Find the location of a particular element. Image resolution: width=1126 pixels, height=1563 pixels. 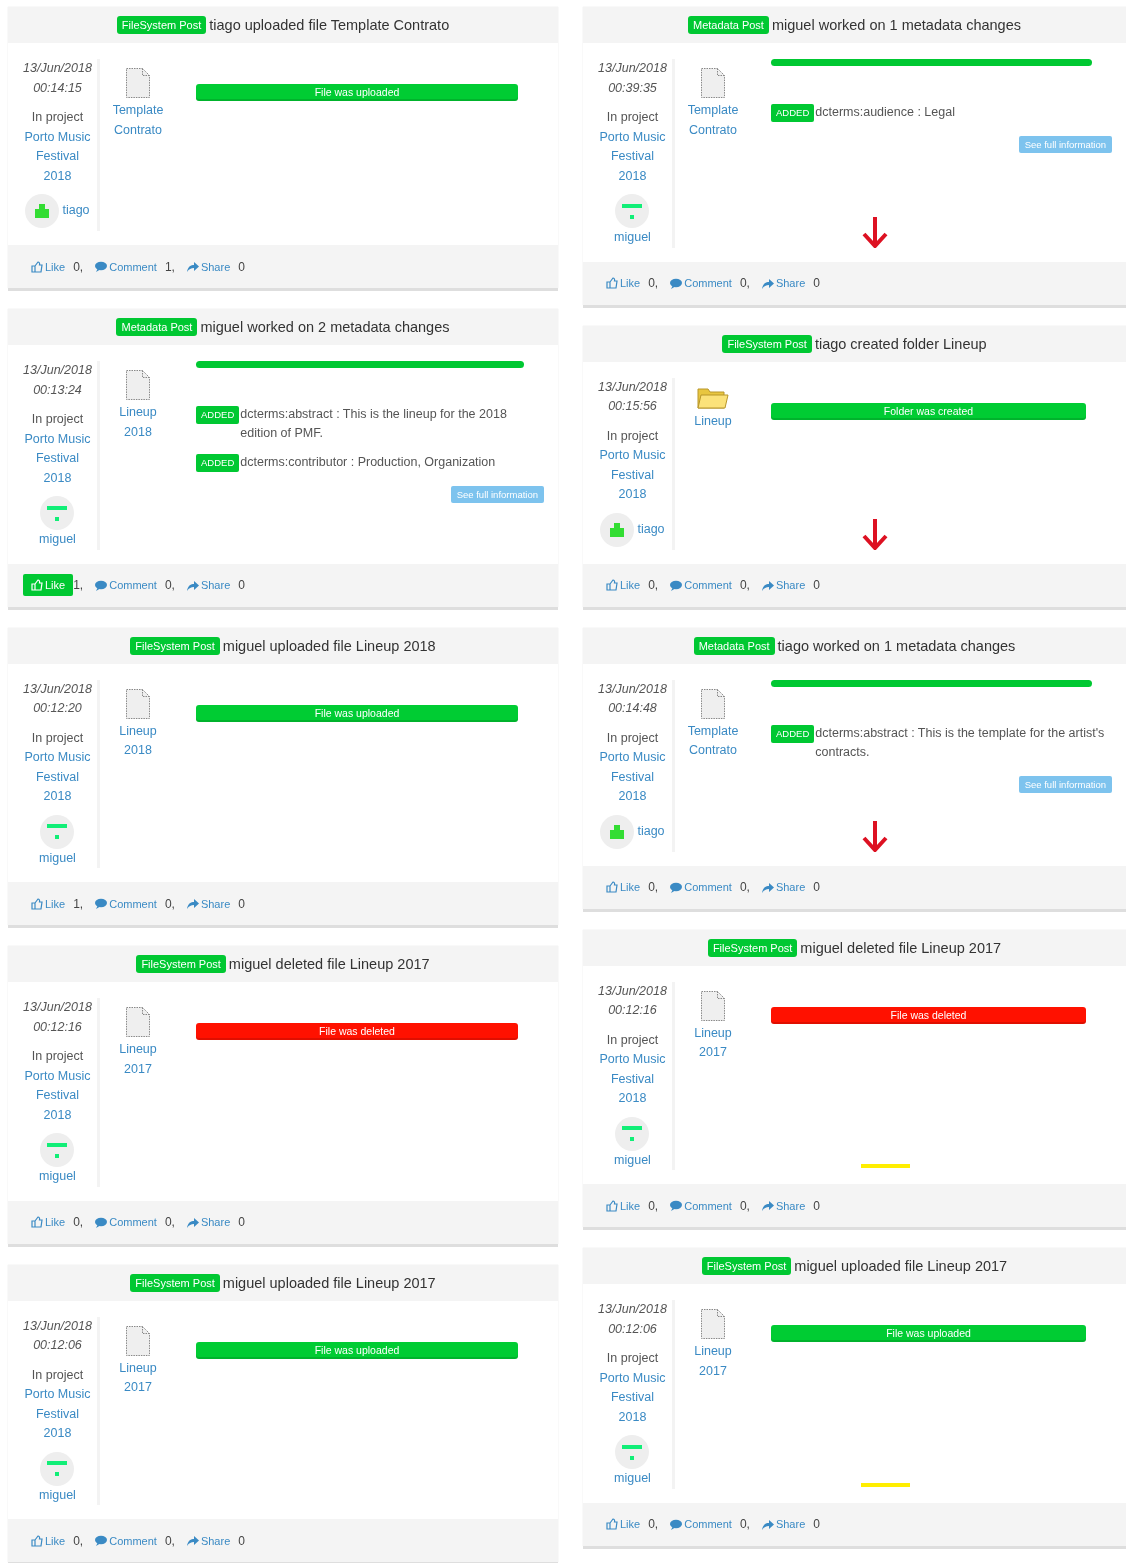

file-link: Lineup is located at coordinates (713, 421).